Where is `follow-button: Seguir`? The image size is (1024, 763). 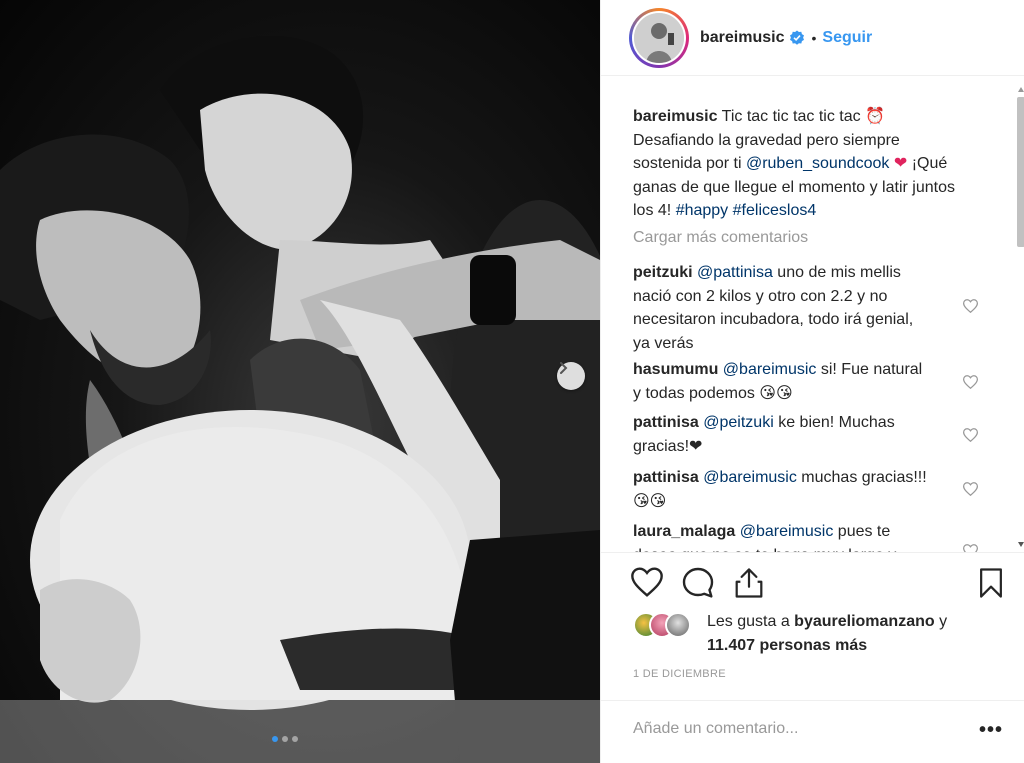
follow-button: Seguir is located at coordinates (847, 38).